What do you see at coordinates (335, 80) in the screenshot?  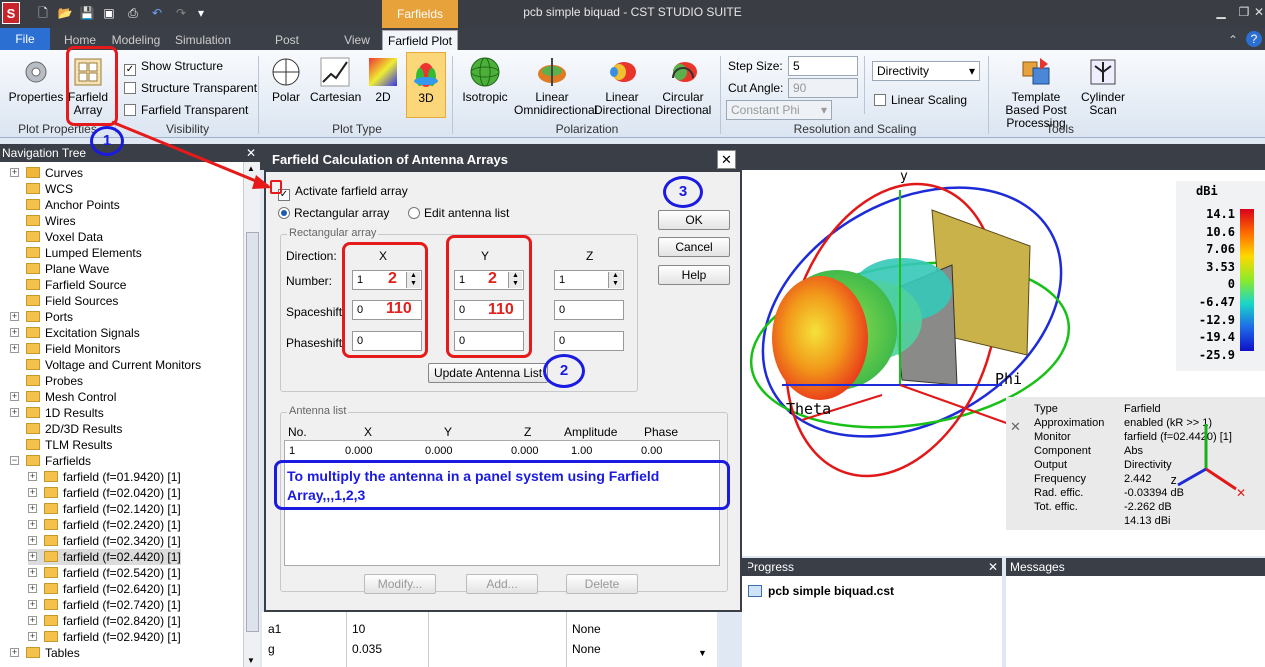 I see `cartesian-button: Cartesian` at bounding box center [335, 80].